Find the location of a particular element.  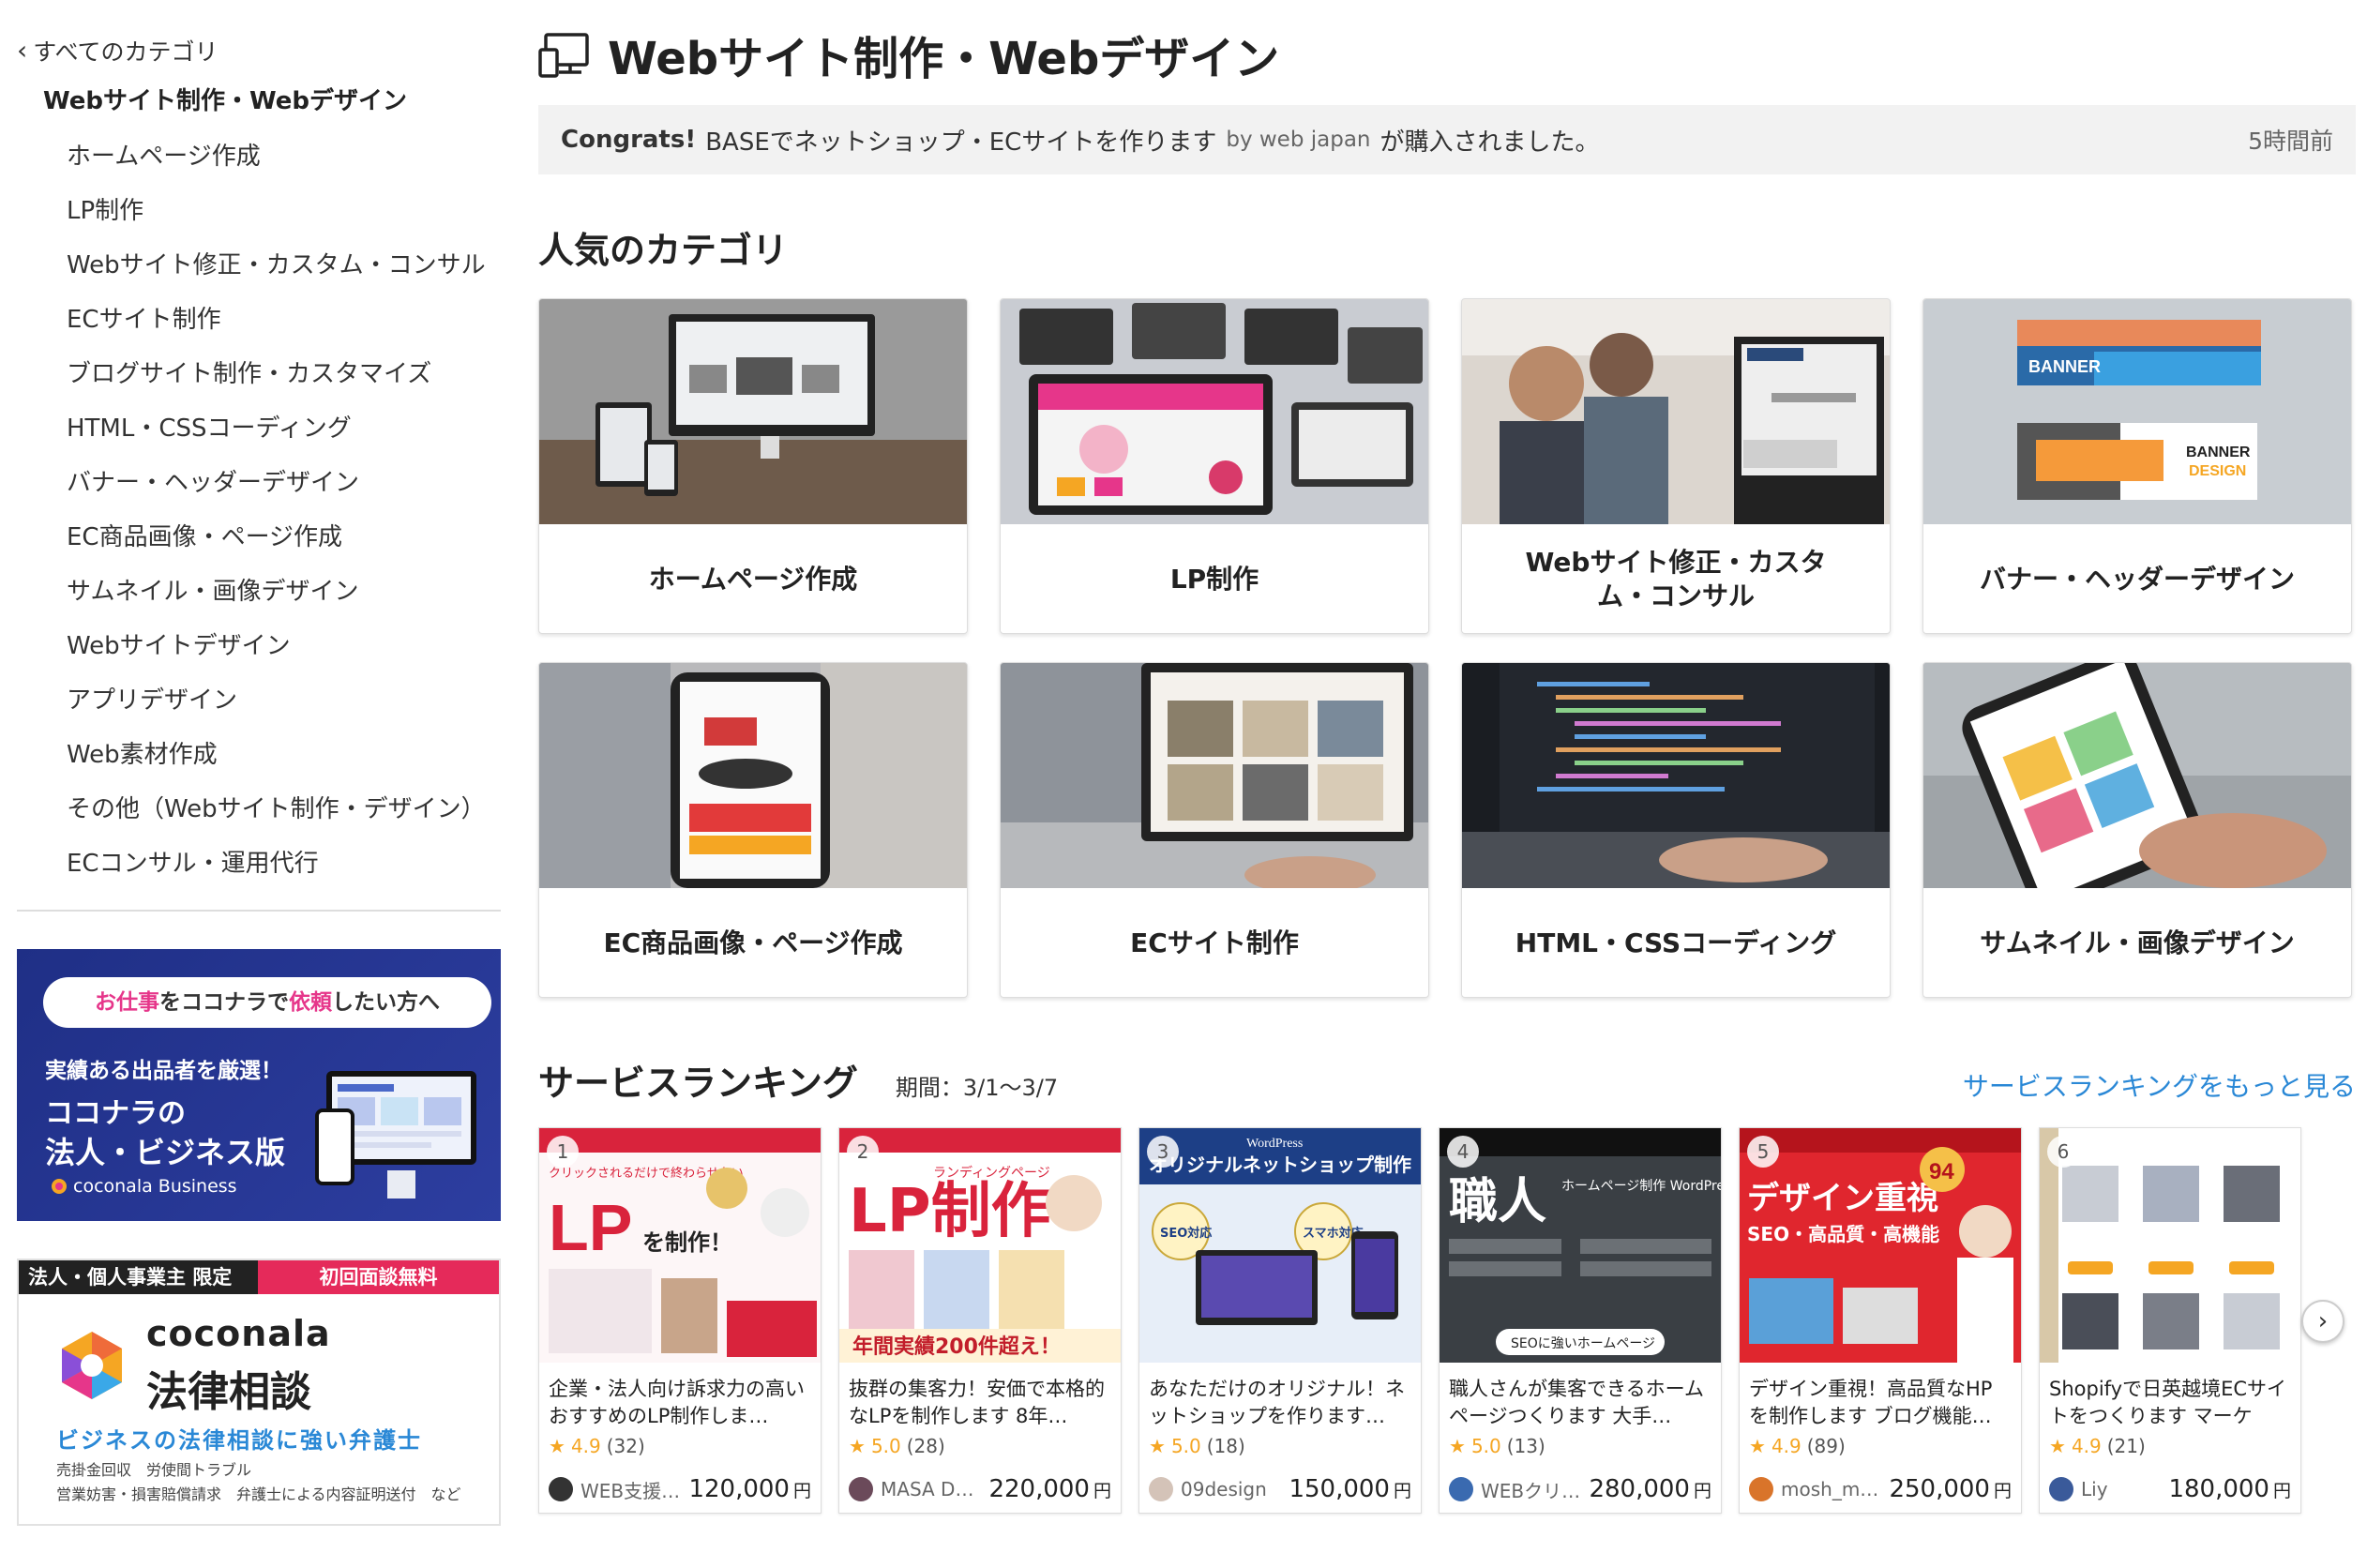

subcategory-item: Webサイト修正・カスタム・コンサル is located at coordinates (284, 265).